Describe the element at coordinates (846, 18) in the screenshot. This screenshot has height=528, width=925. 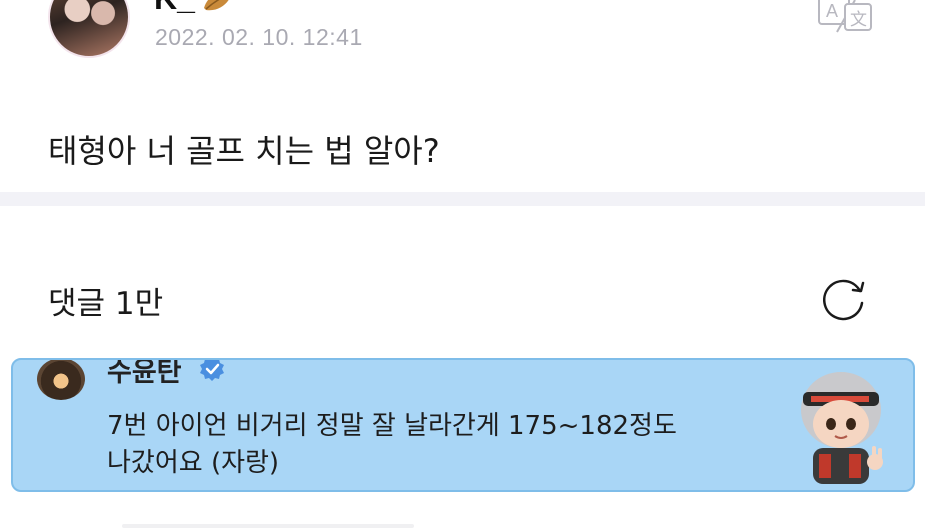
I see `translate-icon: A 文` at that location.